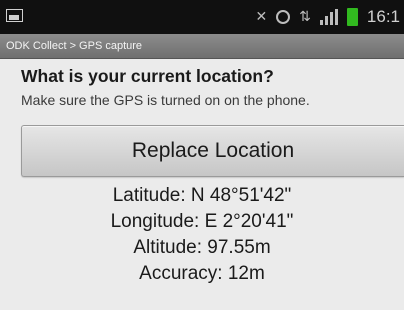 Image resolution: width=404 pixels, height=310 pixels. I want to click on app-title: ODK Collect > GPS capture, so click(74, 46).